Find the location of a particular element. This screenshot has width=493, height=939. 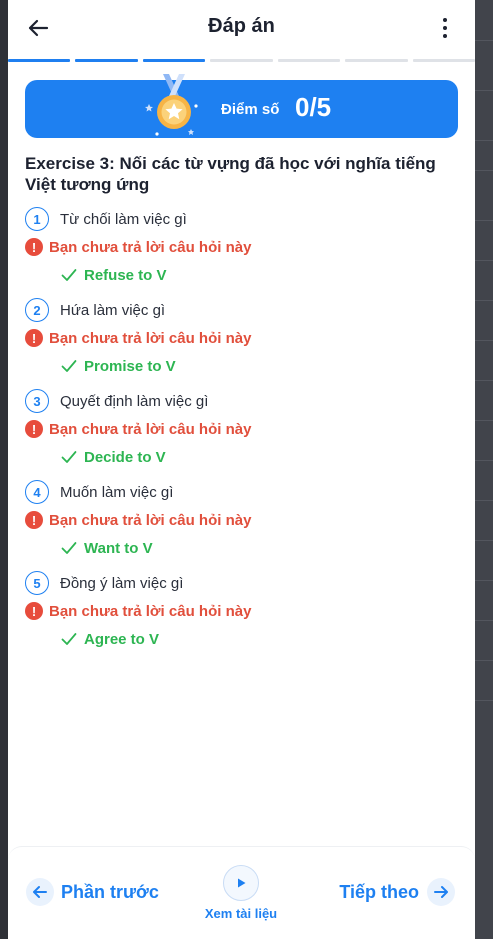

correct-answer: Agree to V is located at coordinates (110, 639).